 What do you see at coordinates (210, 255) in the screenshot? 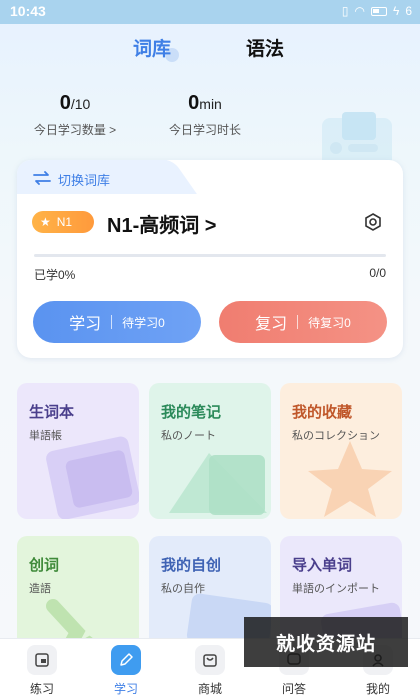
I see `learn-progress-bar` at bounding box center [210, 255].